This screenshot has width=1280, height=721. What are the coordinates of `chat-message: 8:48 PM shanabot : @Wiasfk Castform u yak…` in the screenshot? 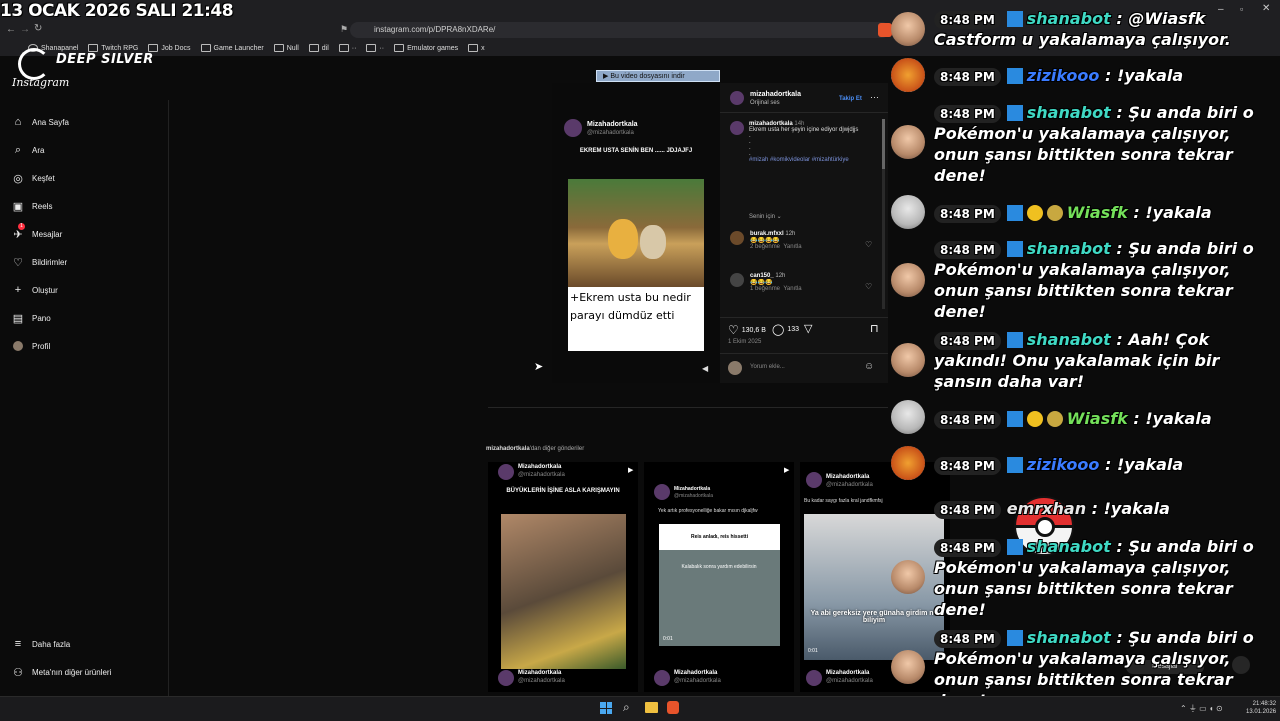 It's located at (1082, 29).